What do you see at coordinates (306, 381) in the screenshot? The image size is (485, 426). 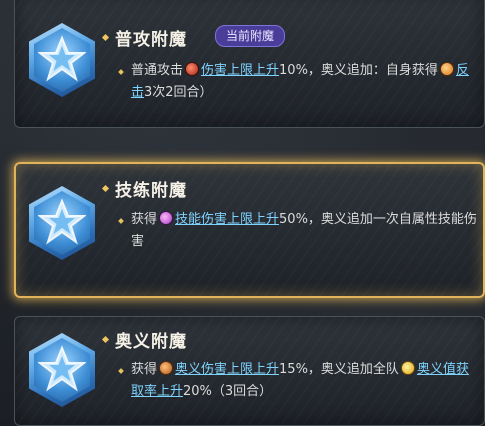 I see `card-description: 获得 奥义伤害上限上升15%，奥义追加全队 奥义值获取率上升20%（3回合）` at bounding box center [306, 381].